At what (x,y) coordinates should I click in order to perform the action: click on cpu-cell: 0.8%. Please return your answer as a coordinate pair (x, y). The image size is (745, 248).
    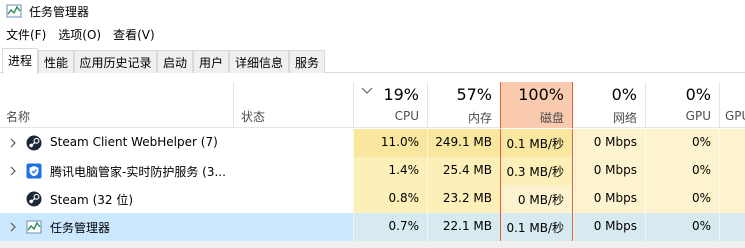
    Looking at the image, I should click on (390, 199).